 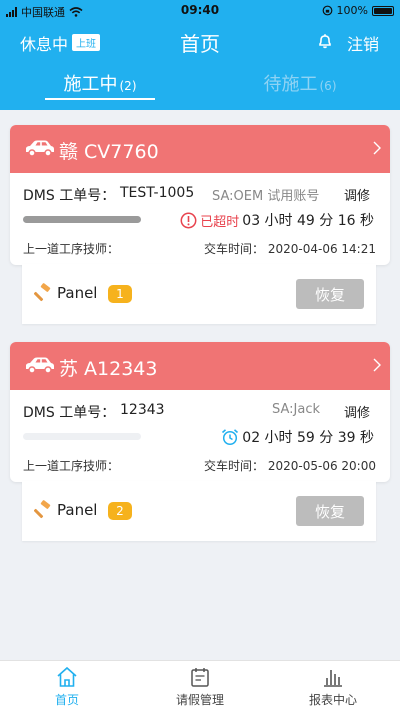 What do you see at coordinates (266, 196) in the screenshot?
I see `service-advisor: SA:OEM 试用账号` at bounding box center [266, 196].